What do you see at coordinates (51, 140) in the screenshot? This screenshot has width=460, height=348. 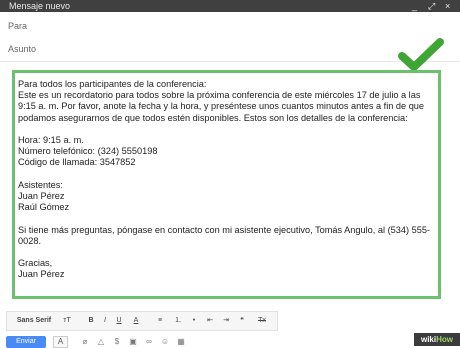 I see `message-line: Hora: 9:15 a. m.` at bounding box center [51, 140].